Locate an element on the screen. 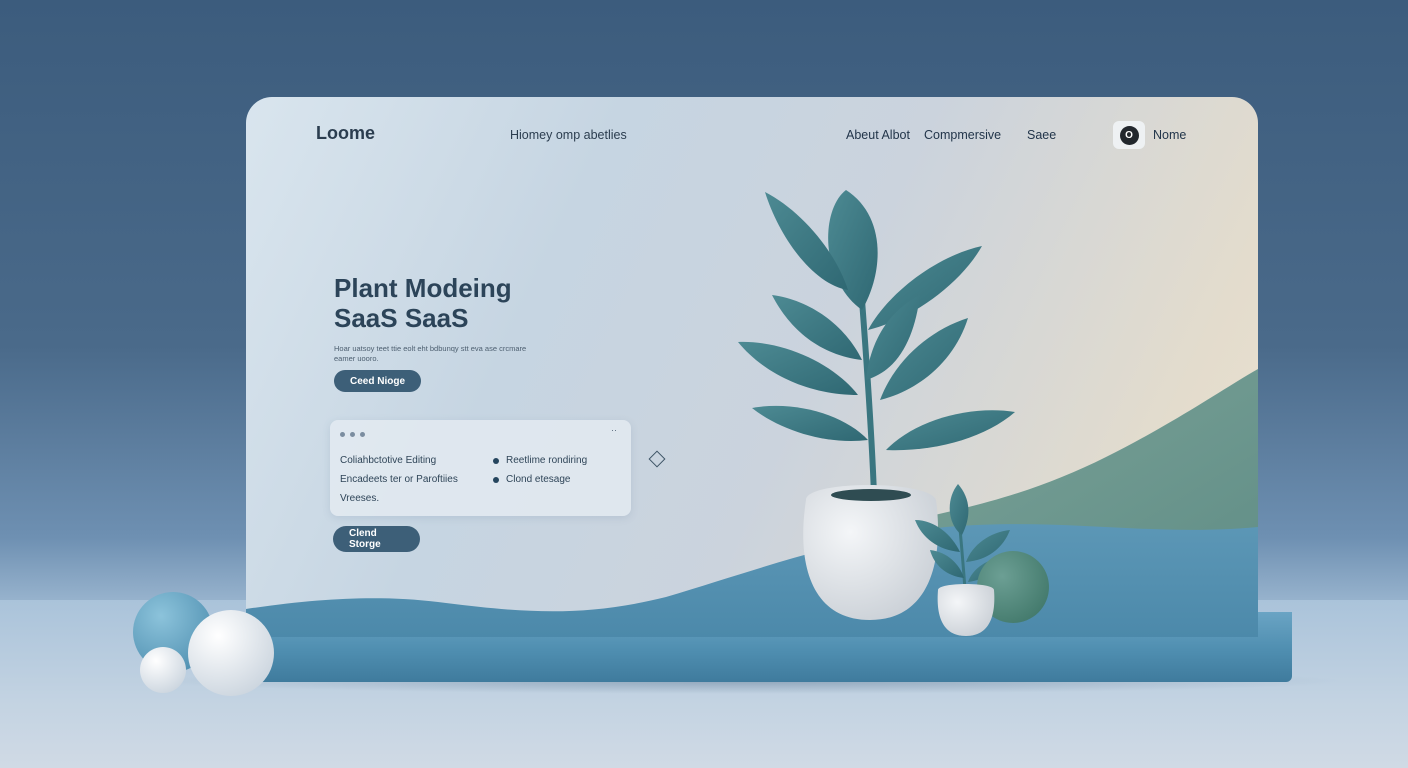 The image size is (1408, 768). feature-text: Vreeses. is located at coordinates (360, 498).